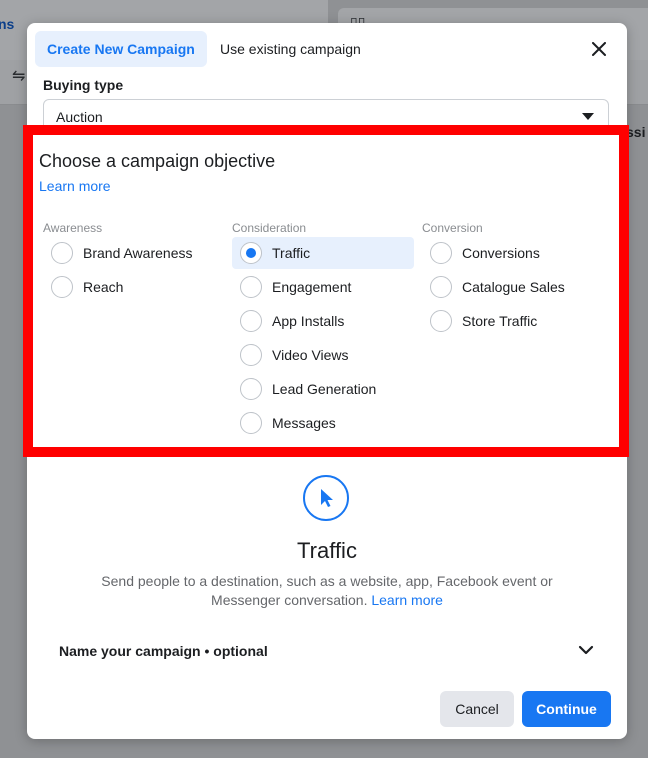  I want to click on objective-option-brand-awareness: Brand Awareness, so click(130, 253).